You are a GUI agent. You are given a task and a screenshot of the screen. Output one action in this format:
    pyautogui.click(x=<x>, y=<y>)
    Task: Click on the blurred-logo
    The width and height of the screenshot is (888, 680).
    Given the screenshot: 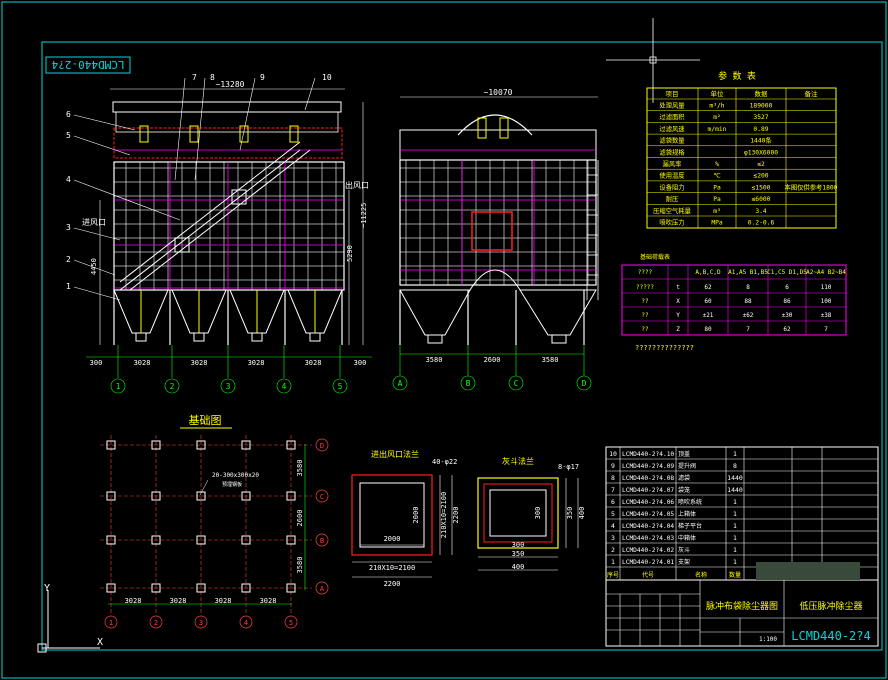 What is the action you would take?
    pyautogui.click(x=808, y=571)
    